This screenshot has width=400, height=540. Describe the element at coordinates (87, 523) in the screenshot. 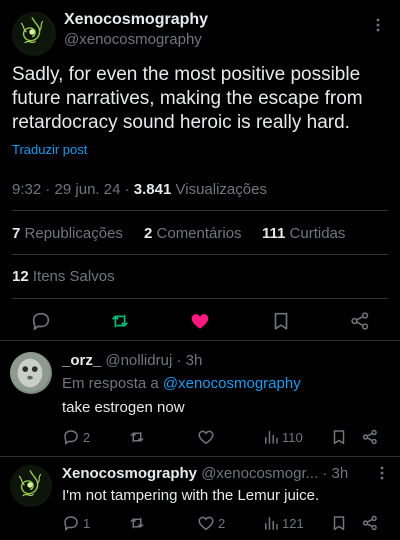

I see `reply-count: 1` at that location.